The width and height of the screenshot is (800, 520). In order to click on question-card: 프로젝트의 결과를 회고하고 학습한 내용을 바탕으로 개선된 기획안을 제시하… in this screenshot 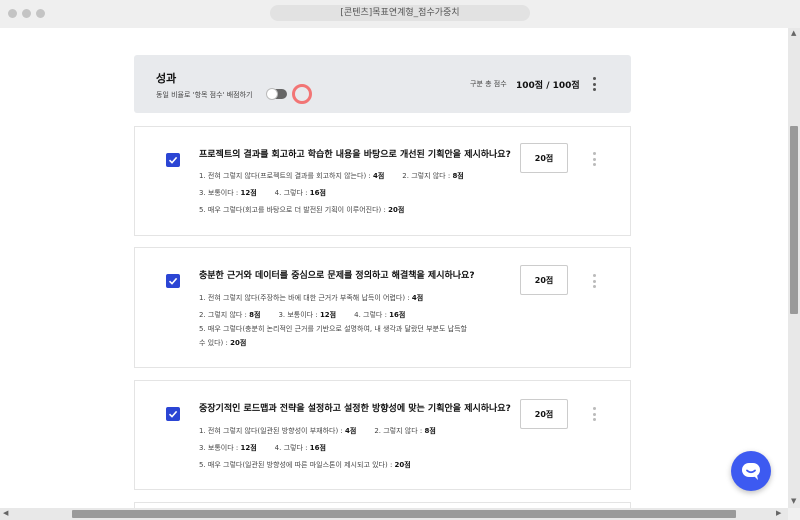, I will do `click(382, 181)`.